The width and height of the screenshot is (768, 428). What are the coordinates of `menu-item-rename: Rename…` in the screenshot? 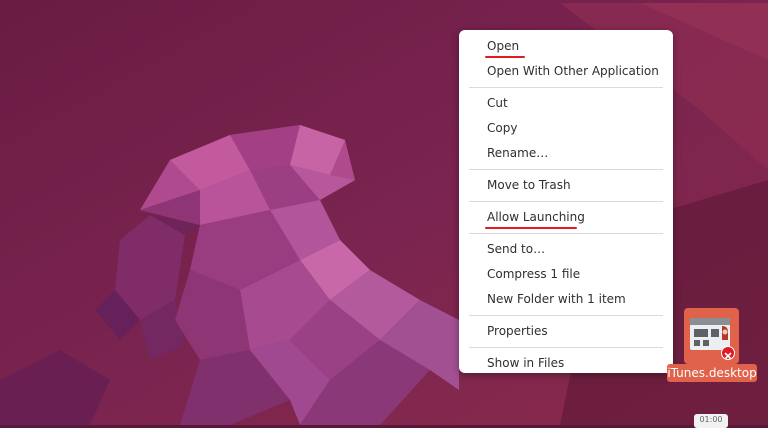 It's located at (566, 153).